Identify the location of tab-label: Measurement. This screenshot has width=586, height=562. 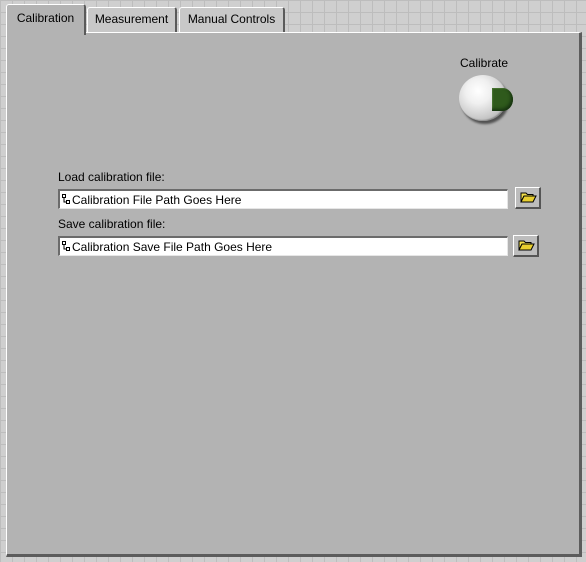
(131, 19).